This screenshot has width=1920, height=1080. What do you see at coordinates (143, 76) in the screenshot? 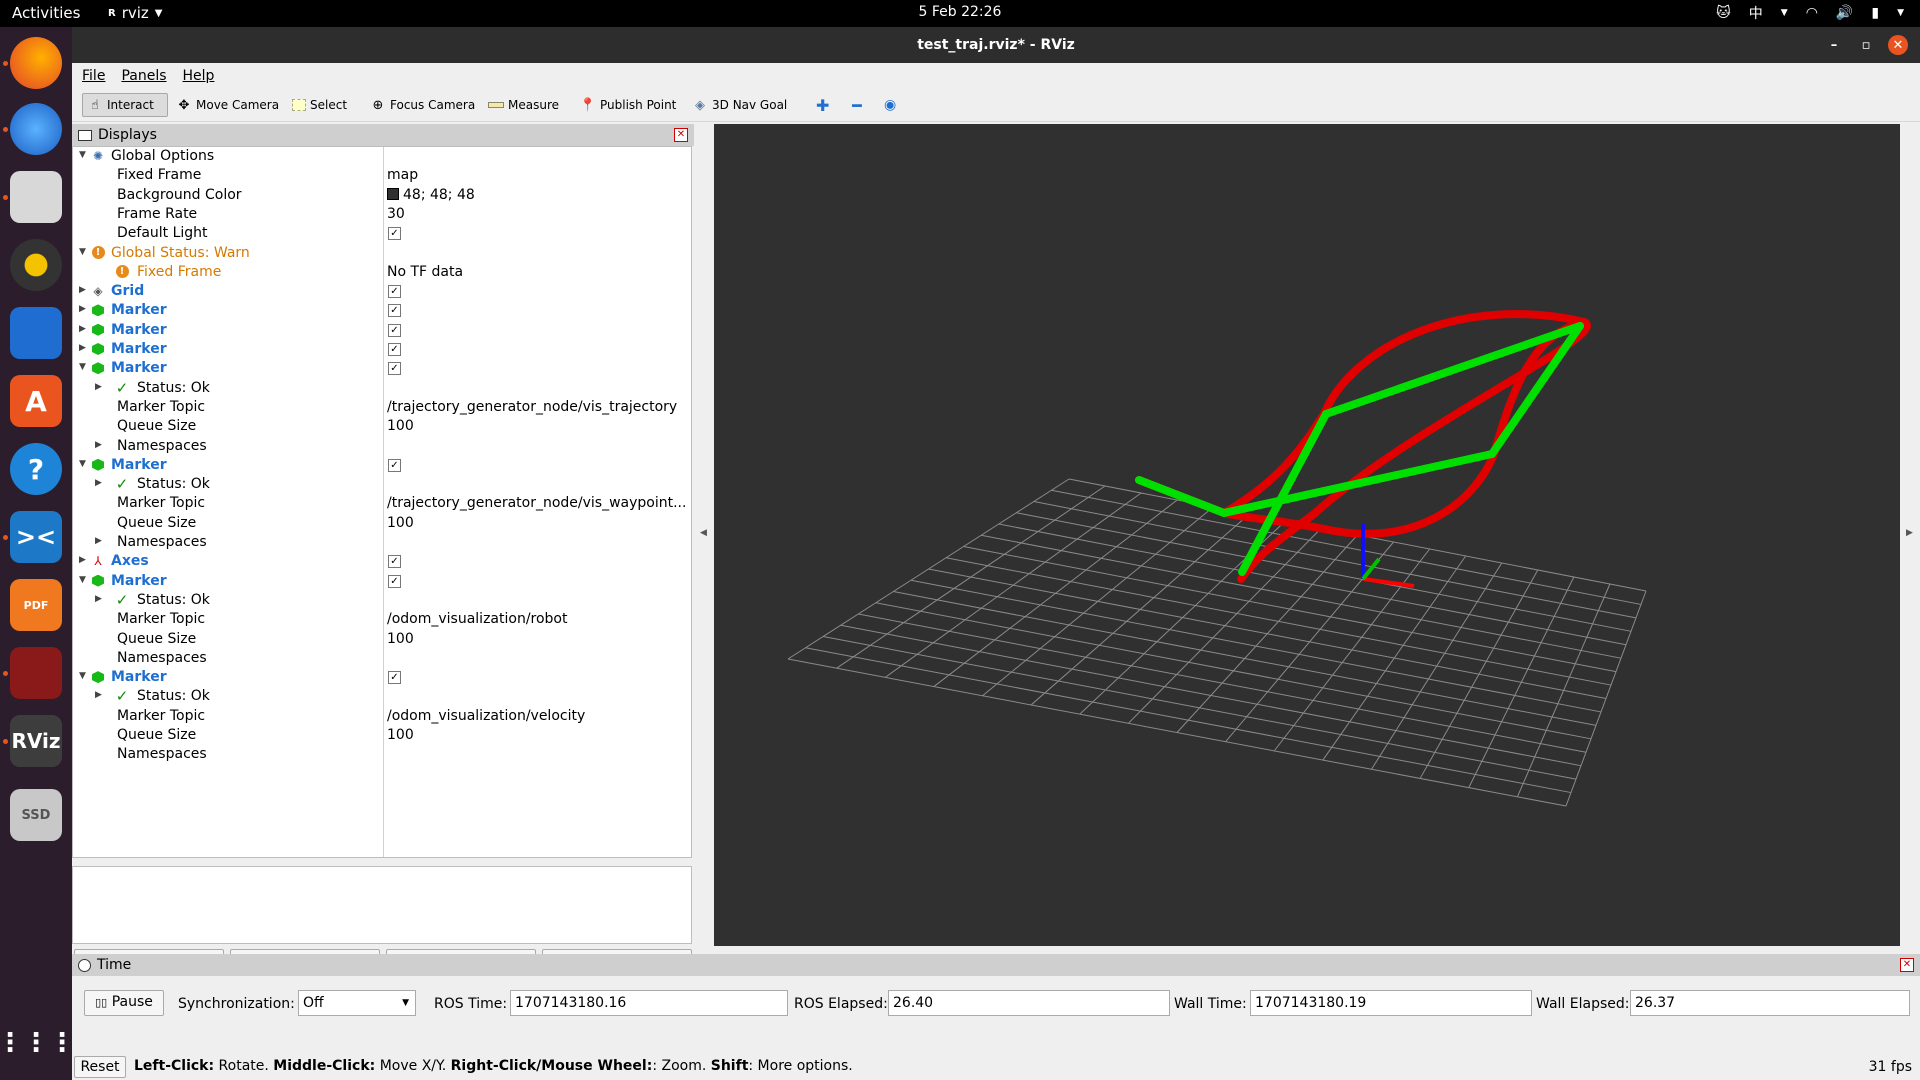
I see `menu-panels: Panels` at bounding box center [143, 76].